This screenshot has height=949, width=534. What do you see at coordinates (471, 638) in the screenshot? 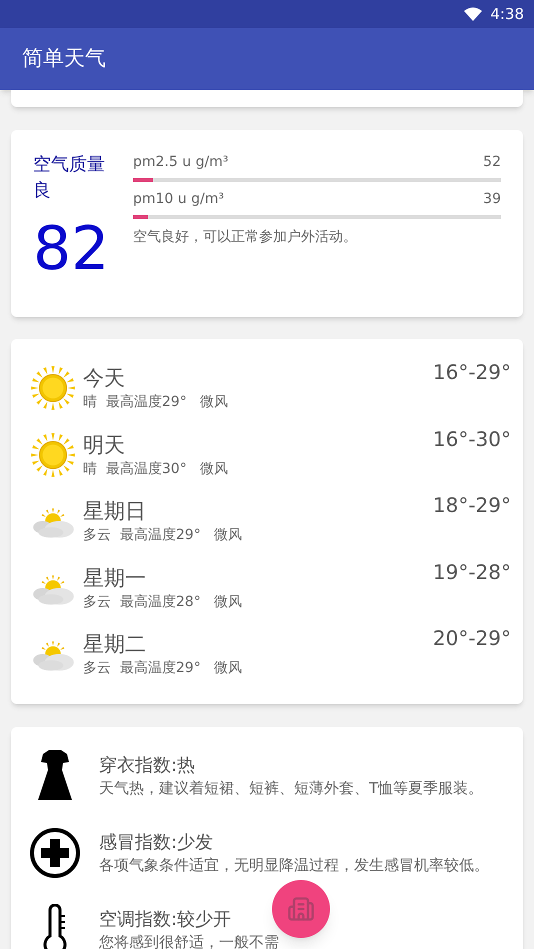
I see `temperature-range: 20°-29°` at bounding box center [471, 638].